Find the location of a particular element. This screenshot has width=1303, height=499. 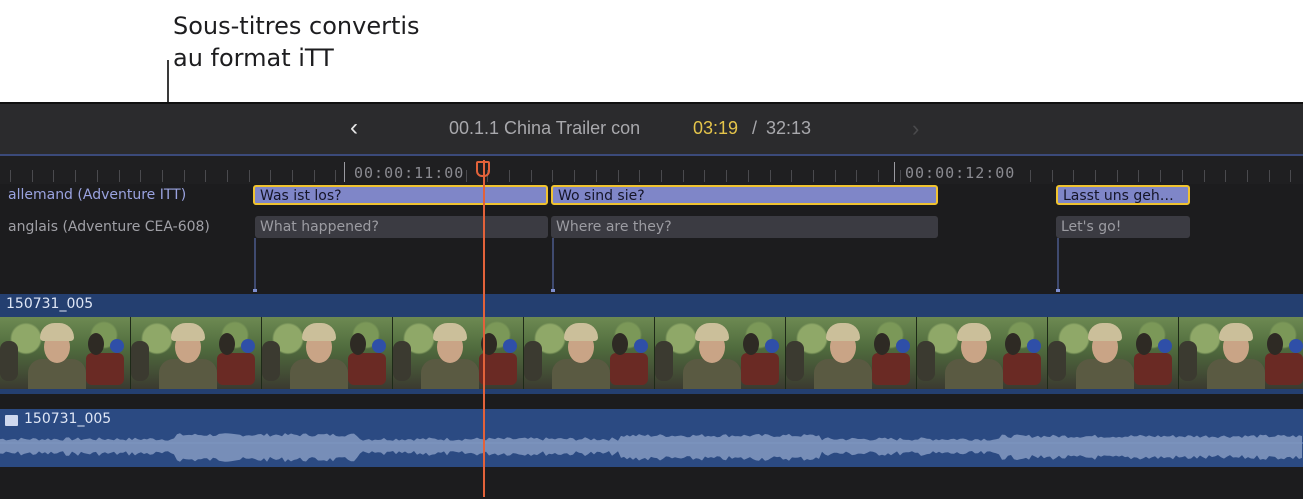

video-filmstrip is located at coordinates (651, 353).